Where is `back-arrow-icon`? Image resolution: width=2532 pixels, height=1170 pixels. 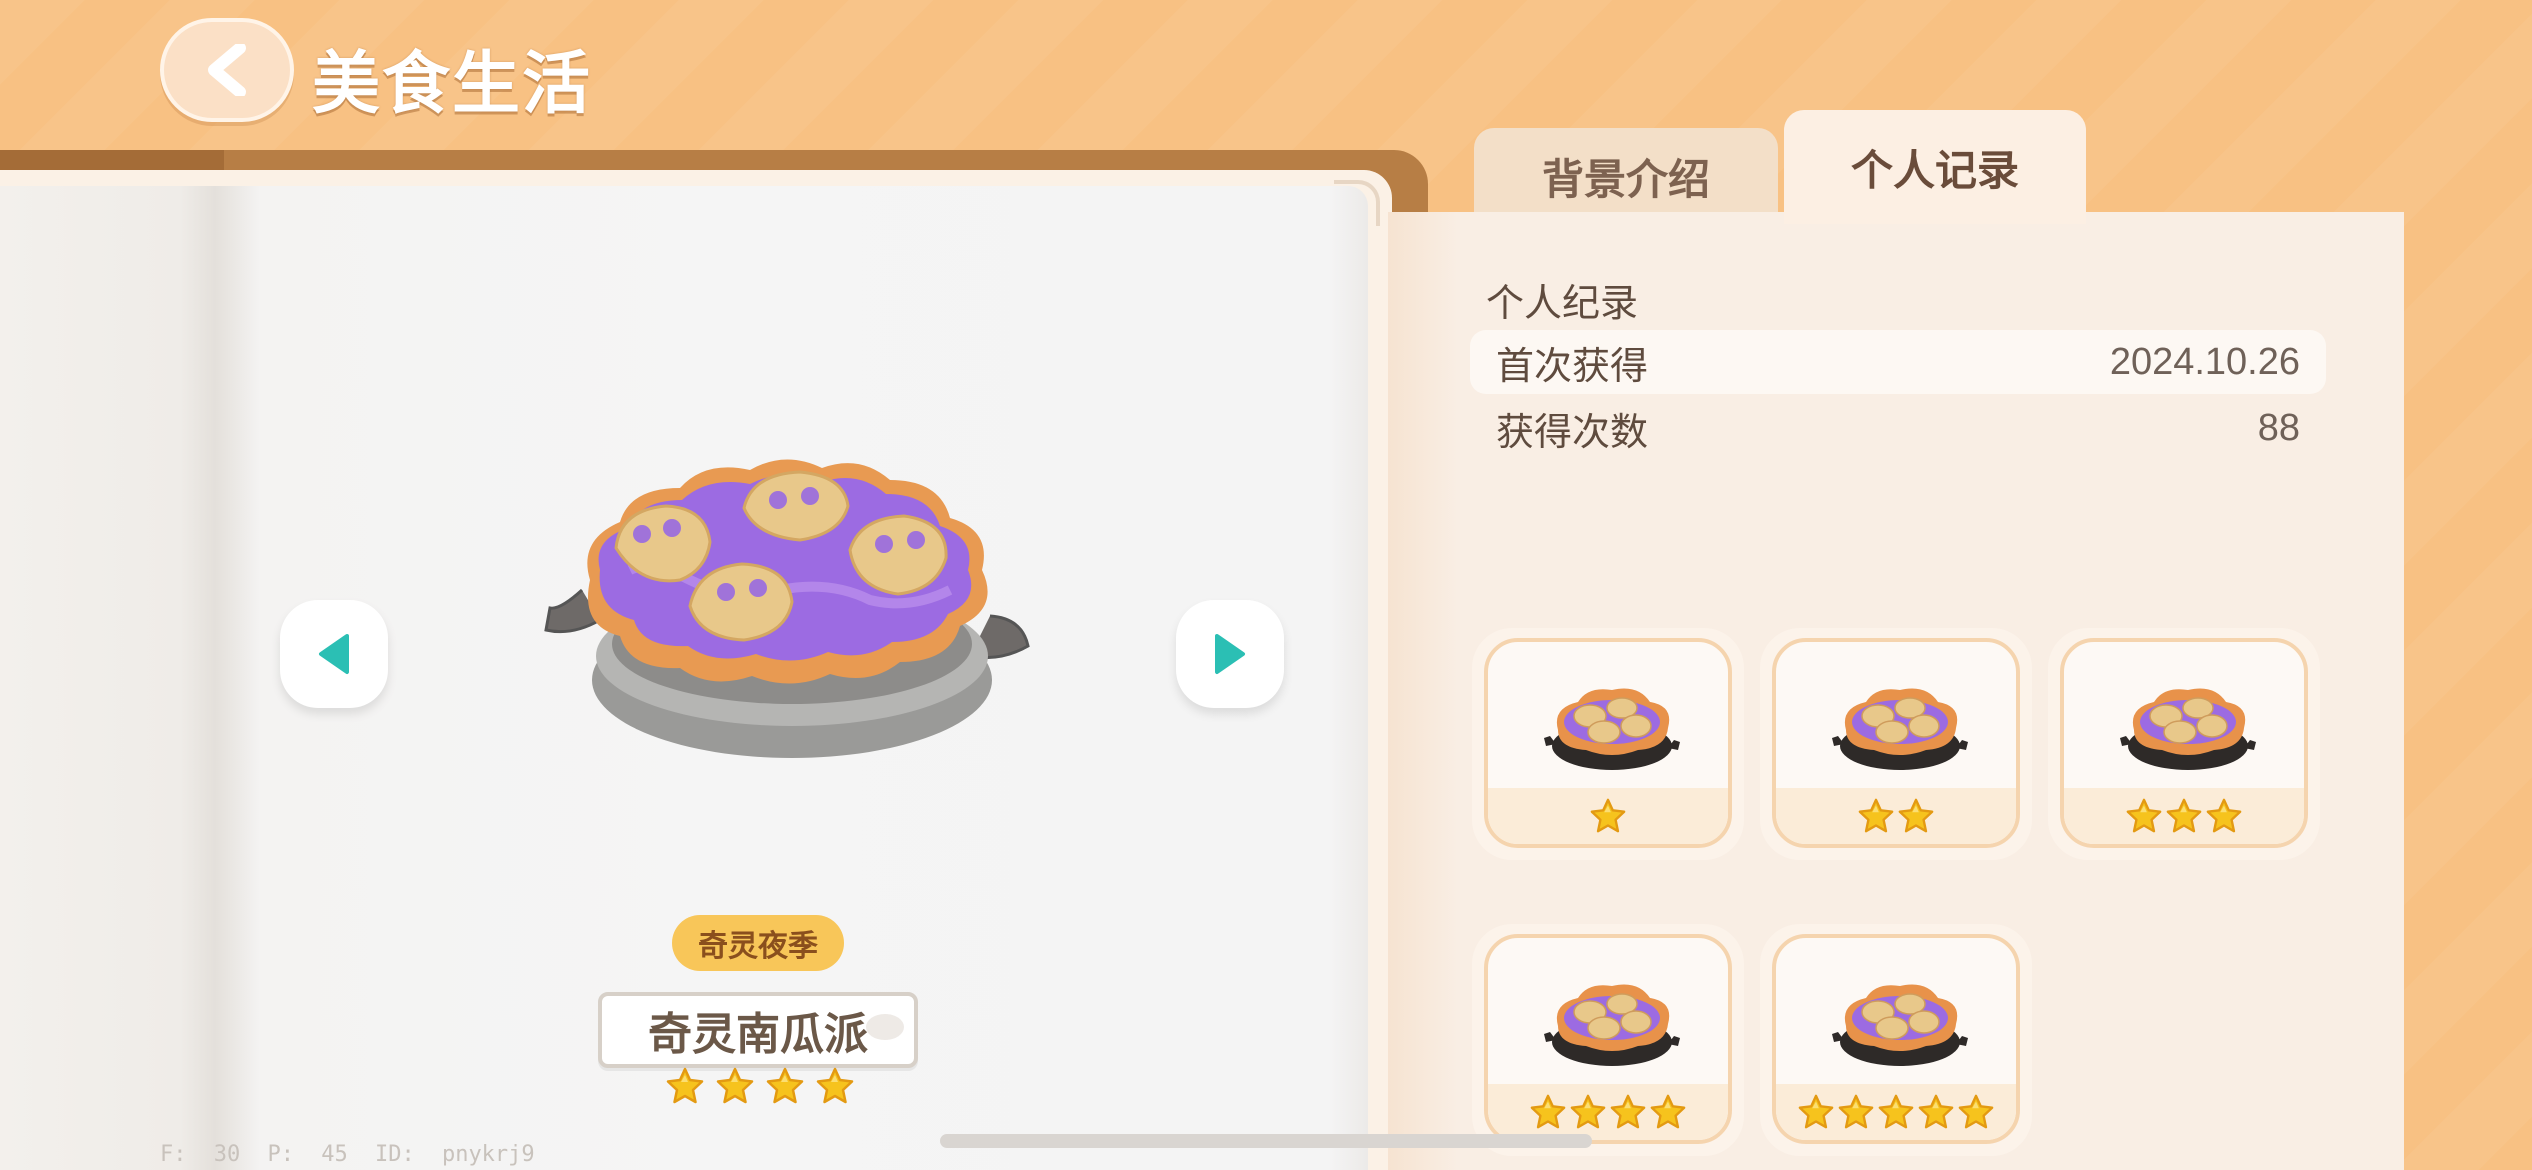 back-arrow-icon is located at coordinates (227, 70).